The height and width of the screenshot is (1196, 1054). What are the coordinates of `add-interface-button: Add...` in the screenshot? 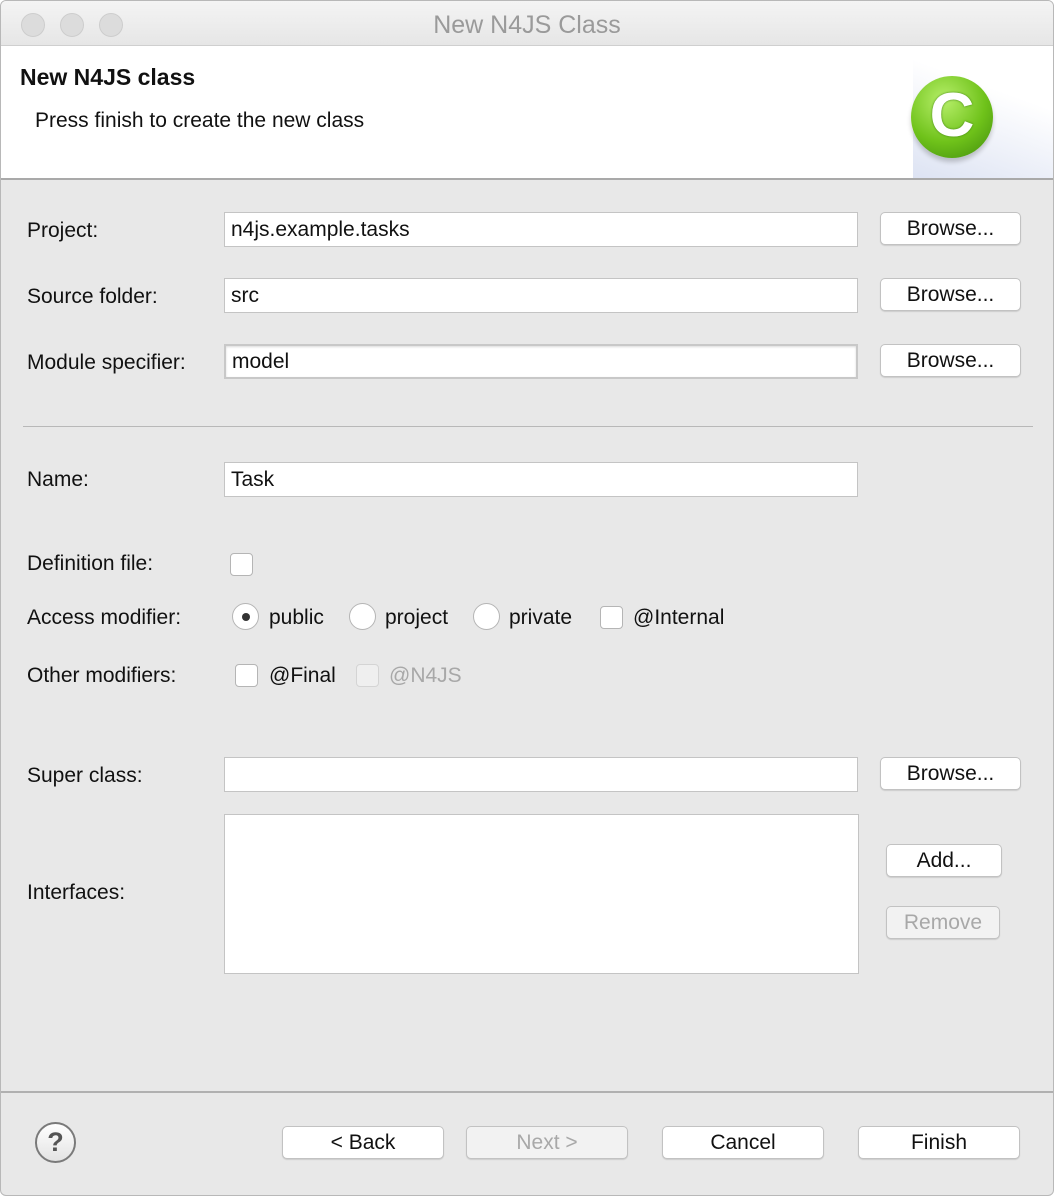 It's located at (944, 860).